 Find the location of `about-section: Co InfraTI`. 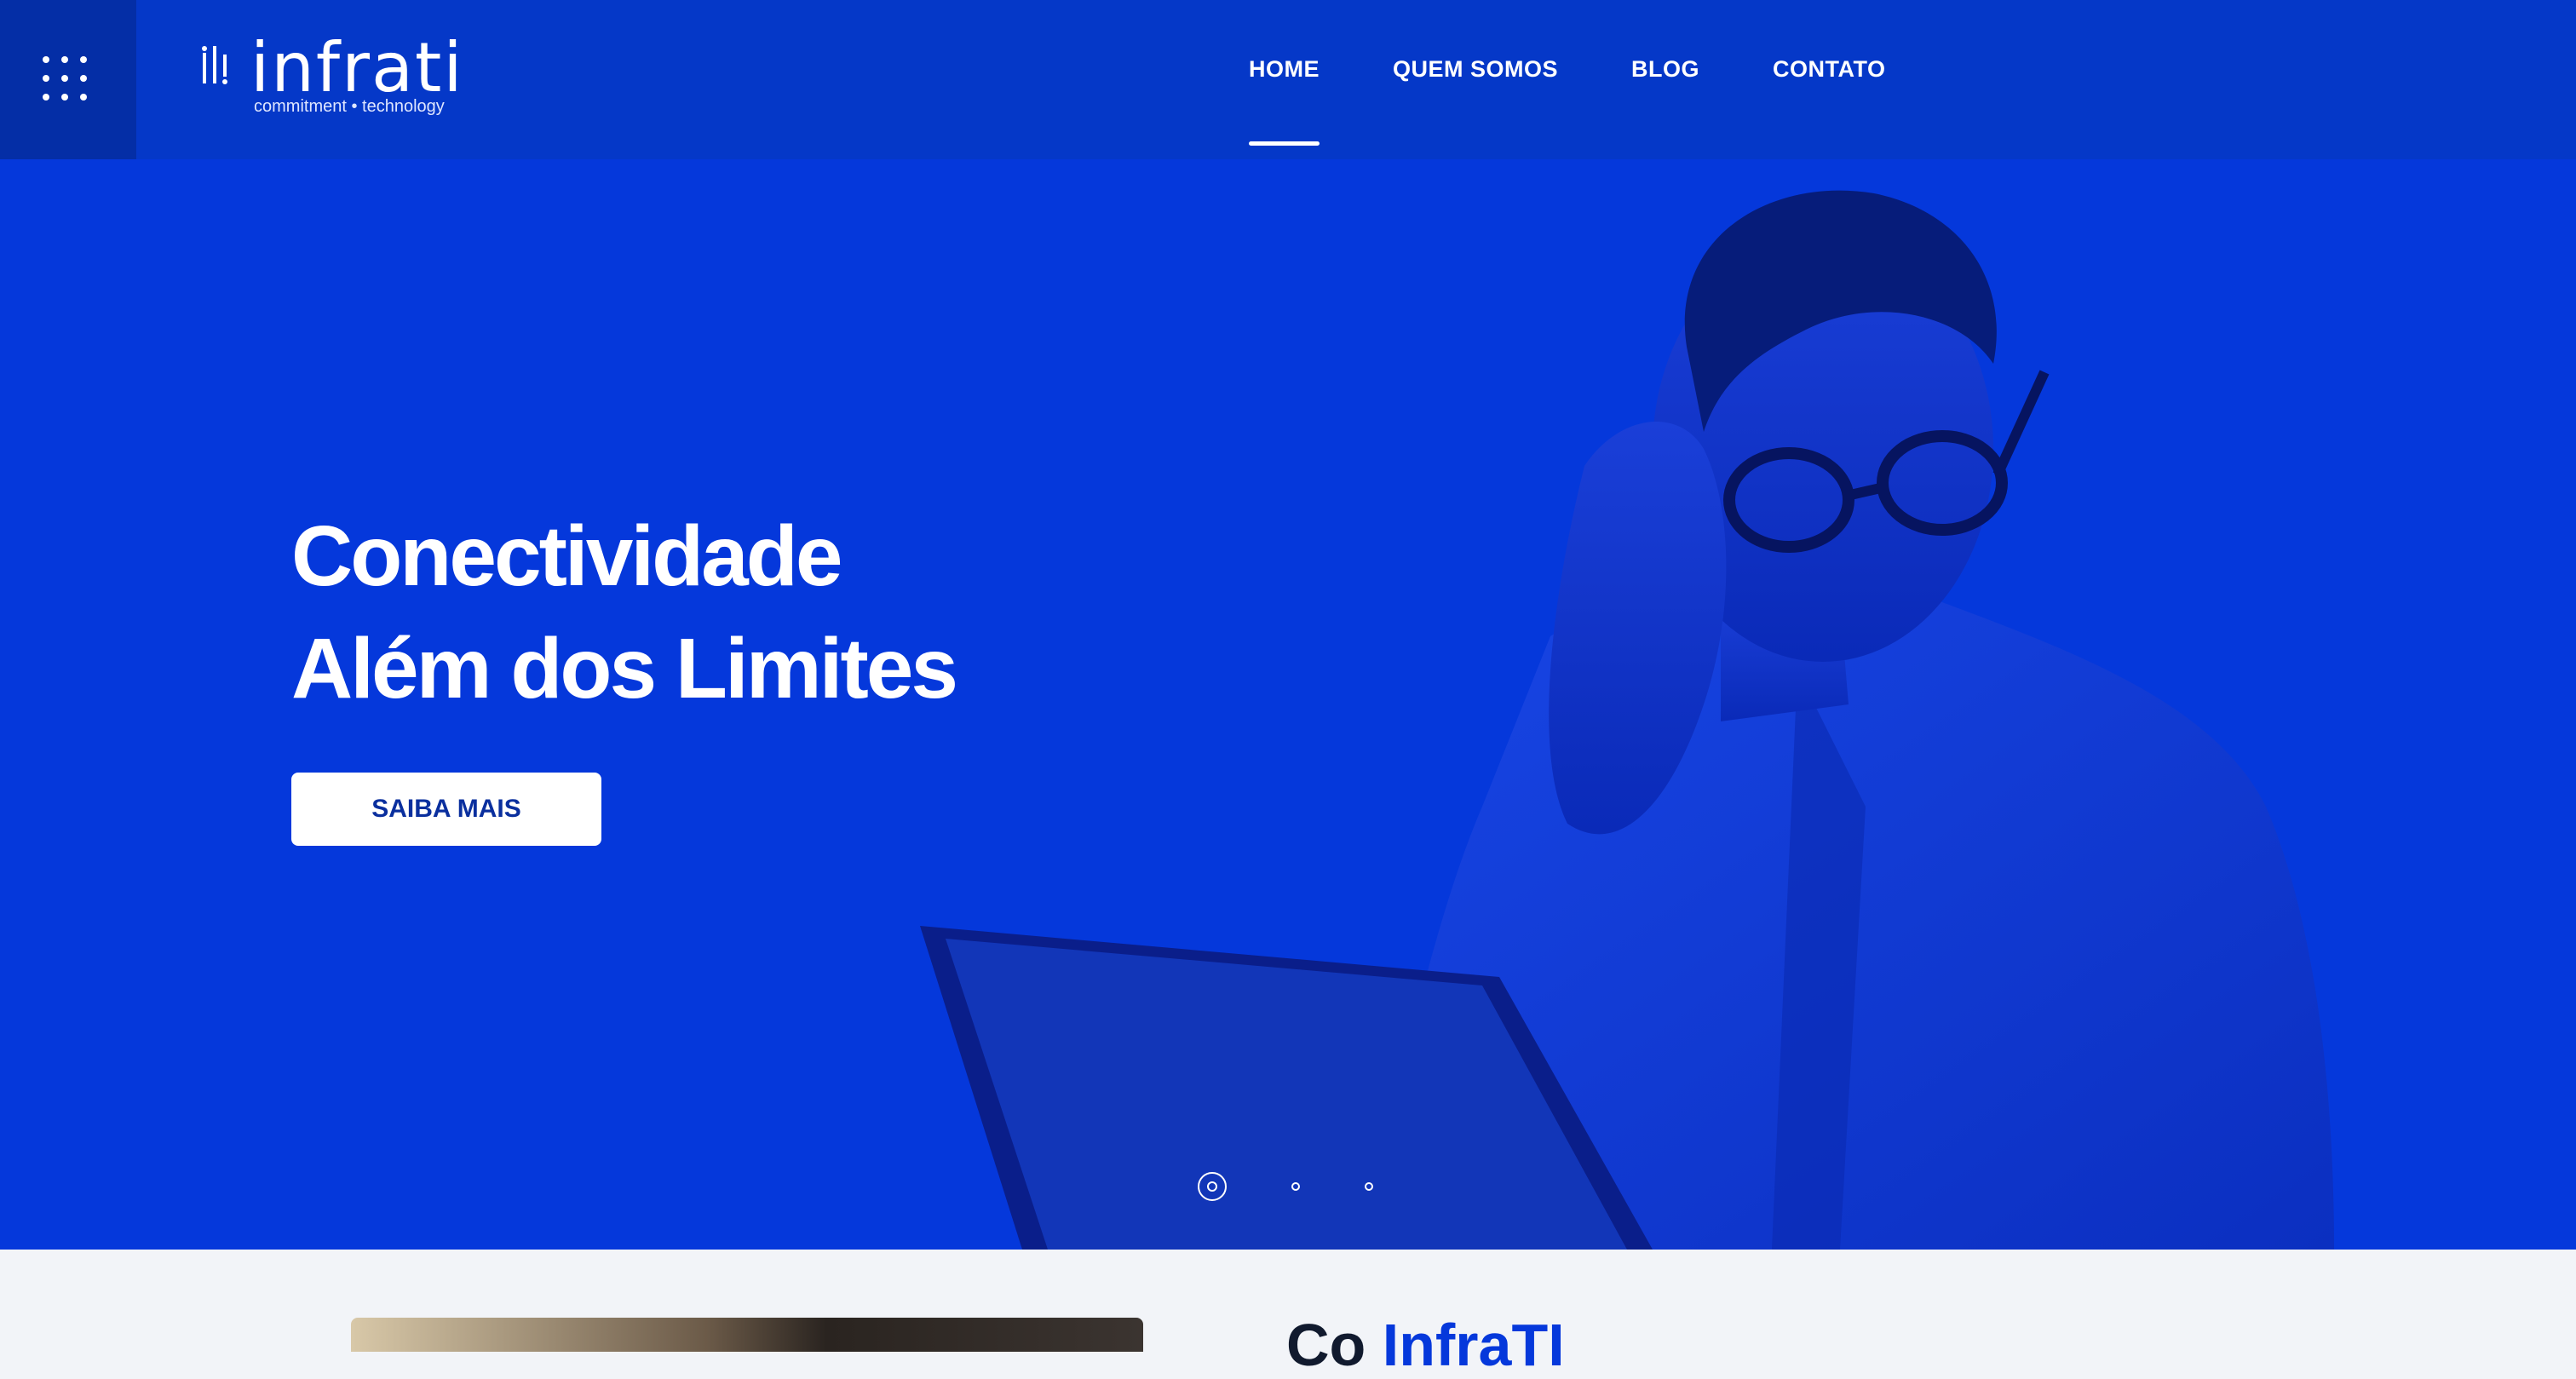

about-section: Co InfraTI is located at coordinates (1288, 1314).